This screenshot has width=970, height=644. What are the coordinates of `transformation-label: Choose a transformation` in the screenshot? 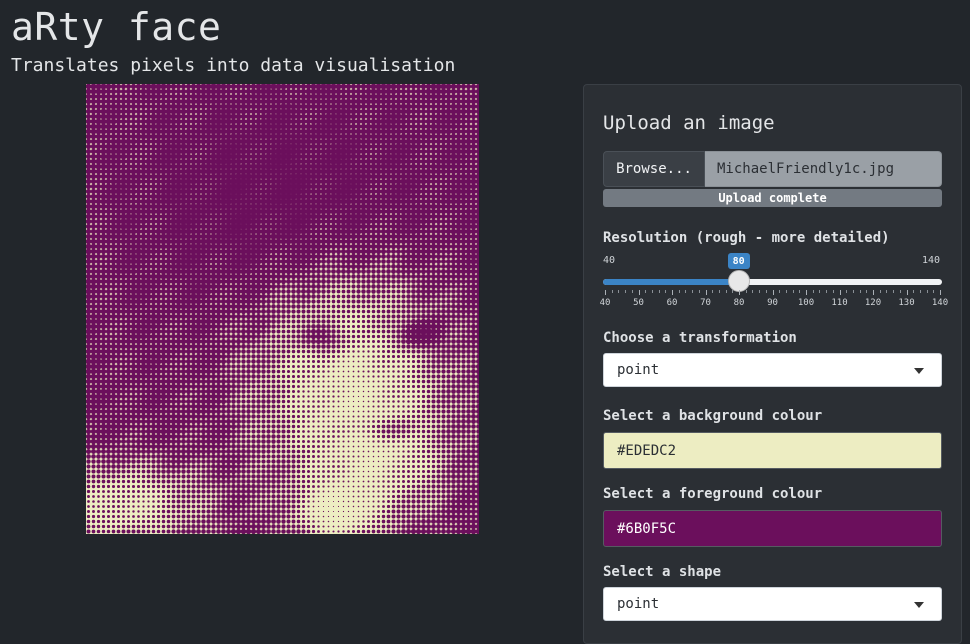 It's located at (700, 338).